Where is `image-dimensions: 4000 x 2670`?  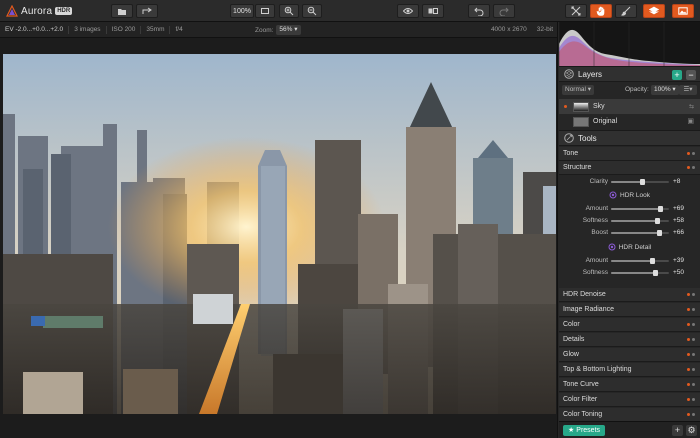 image-dimensions: 4000 x 2670 is located at coordinates (508, 29).